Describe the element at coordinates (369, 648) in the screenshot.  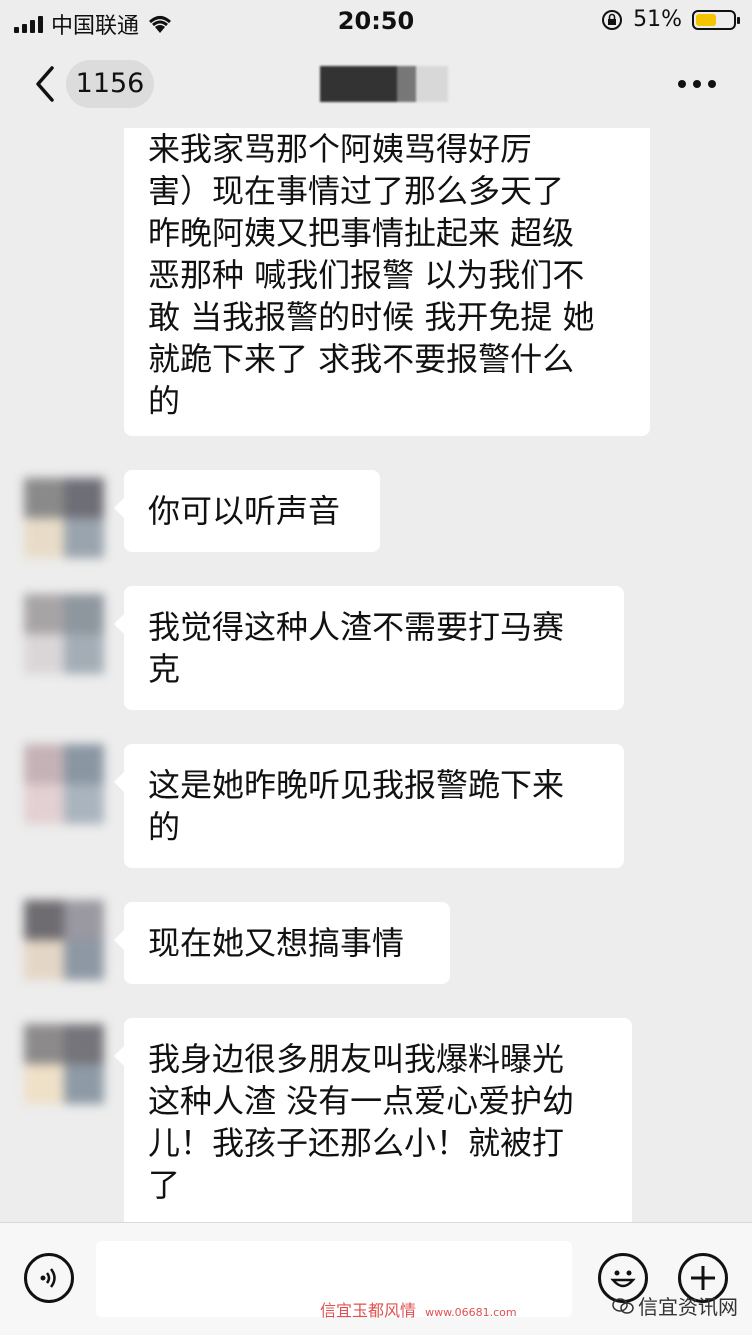
I see `message-bubble: 我觉得这种人渣不需要打马赛 克` at that location.